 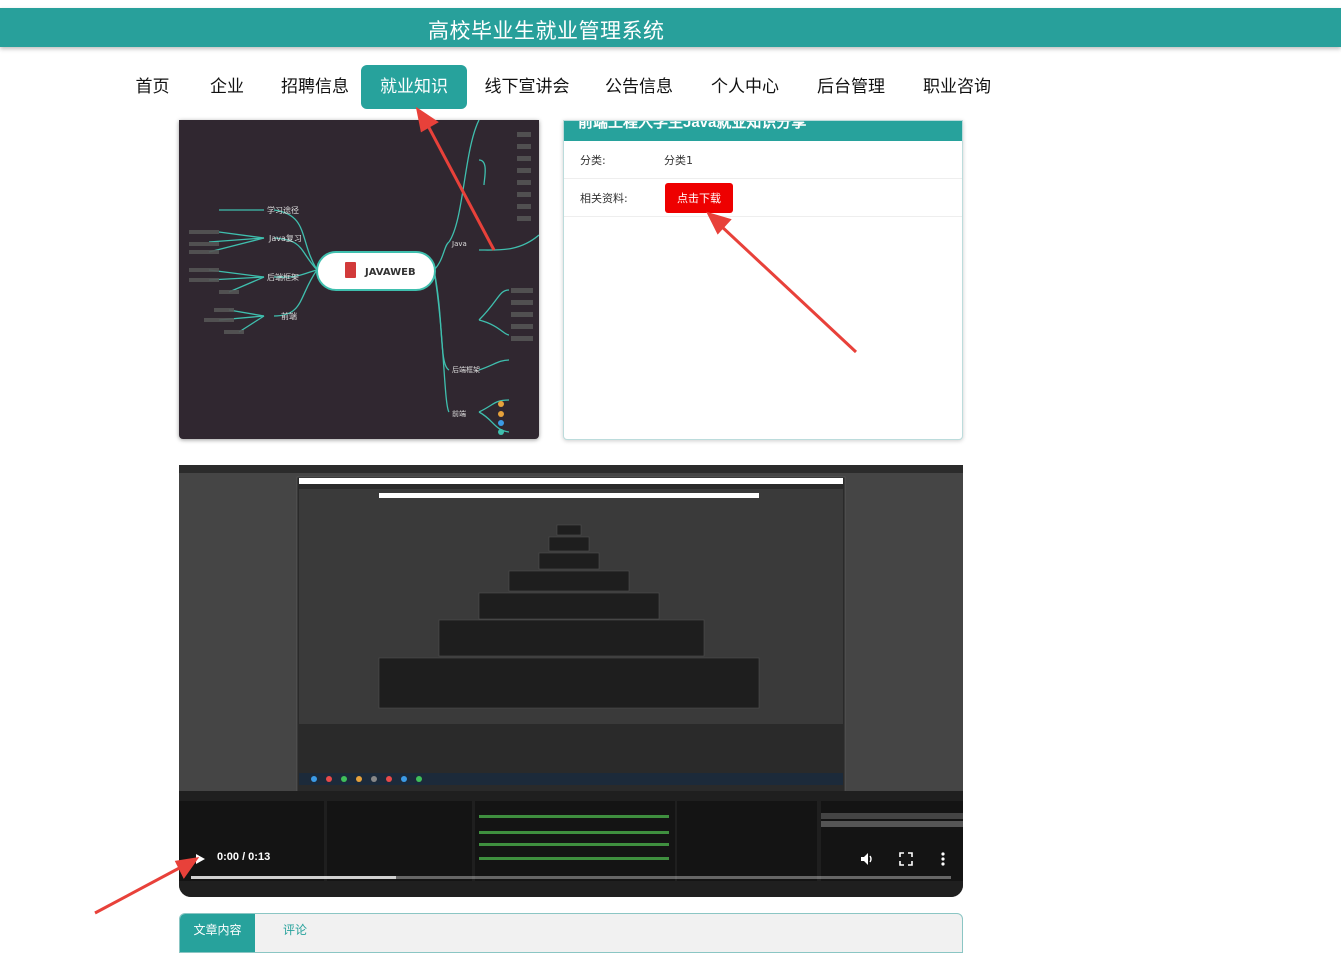 What do you see at coordinates (315, 87) in the screenshot?
I see `nav-item-jobs: 招聘信息` at bounding box center [315, 87].